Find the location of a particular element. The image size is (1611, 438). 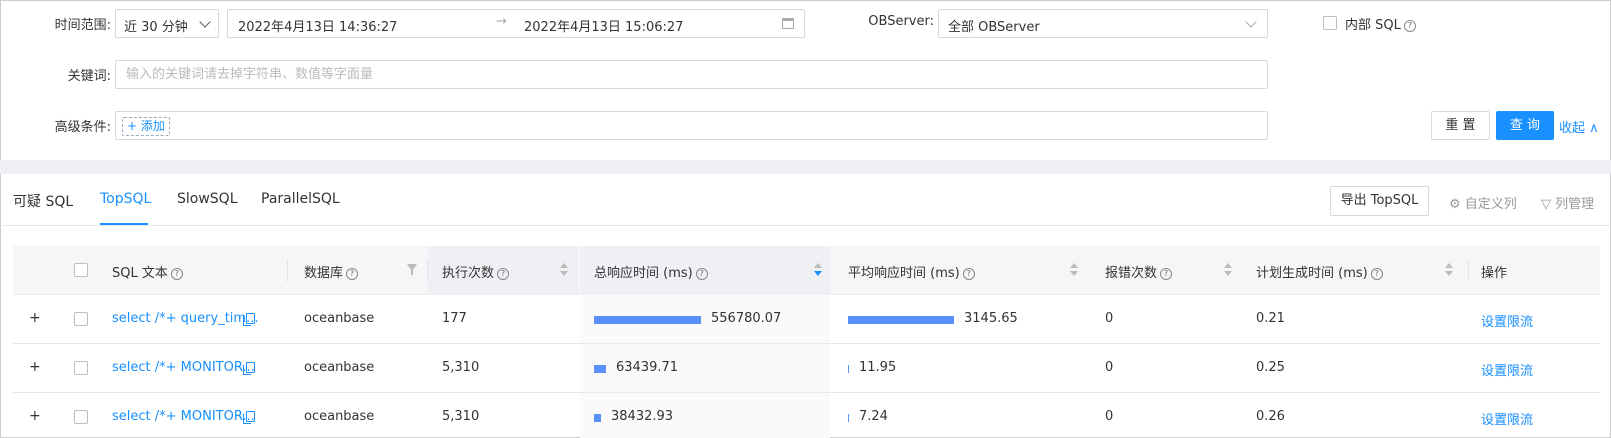

time-range-label: 时间范围: is located at coordinates (82, 25).